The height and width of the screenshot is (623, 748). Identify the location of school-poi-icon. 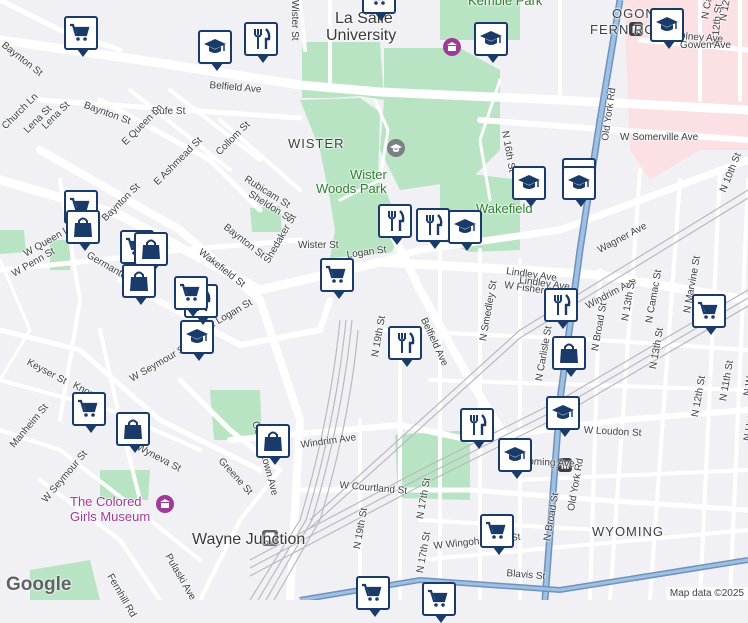
(396, 148).